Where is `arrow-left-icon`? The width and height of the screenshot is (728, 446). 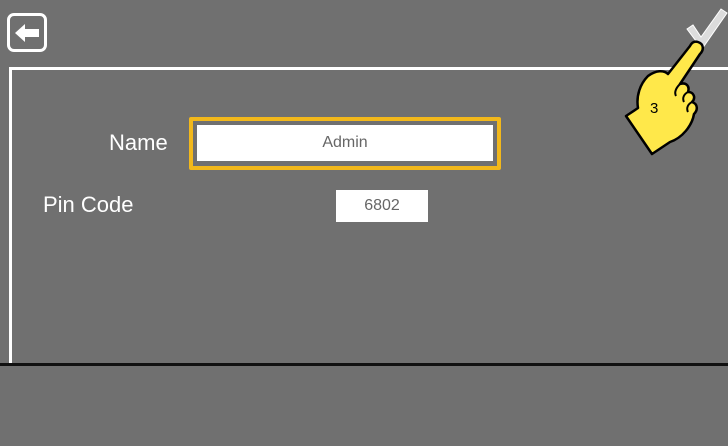 arrow-left-icon is located at coordinates (27, 32).